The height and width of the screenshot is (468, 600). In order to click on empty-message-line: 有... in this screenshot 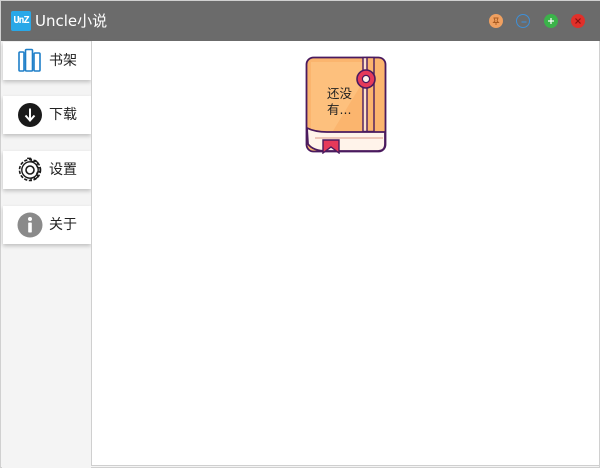, I will do `click(339, 109)`.